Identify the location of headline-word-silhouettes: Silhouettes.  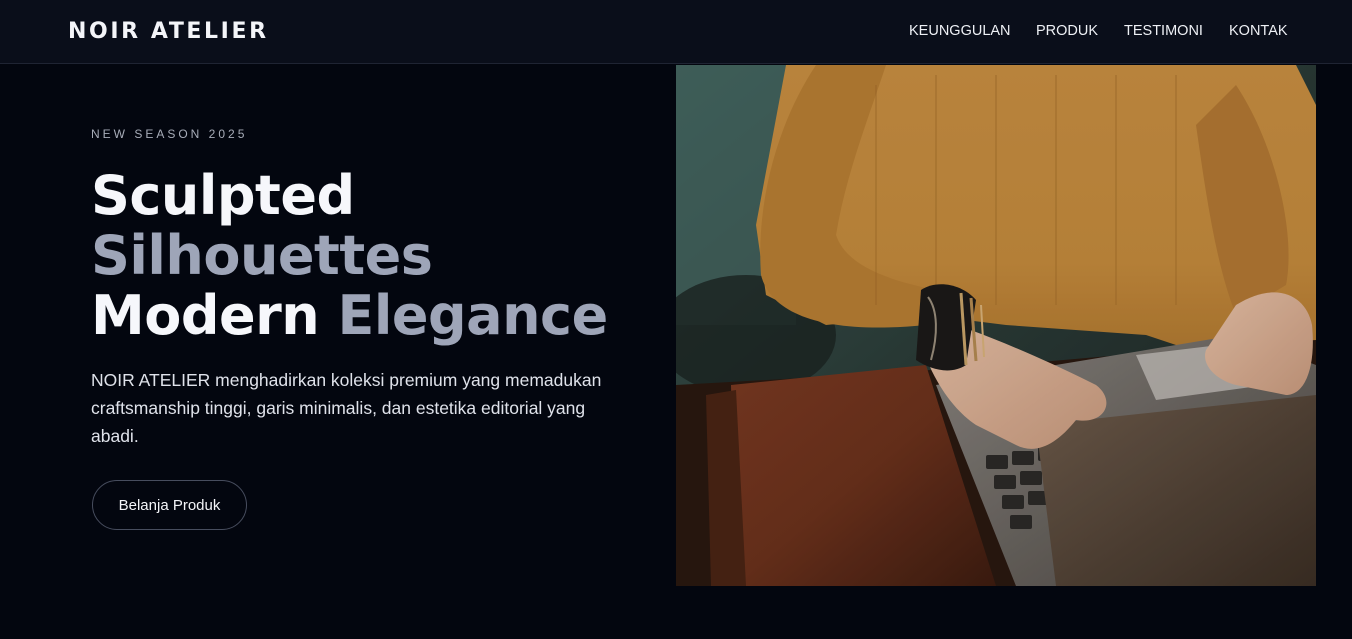
(262, 255).